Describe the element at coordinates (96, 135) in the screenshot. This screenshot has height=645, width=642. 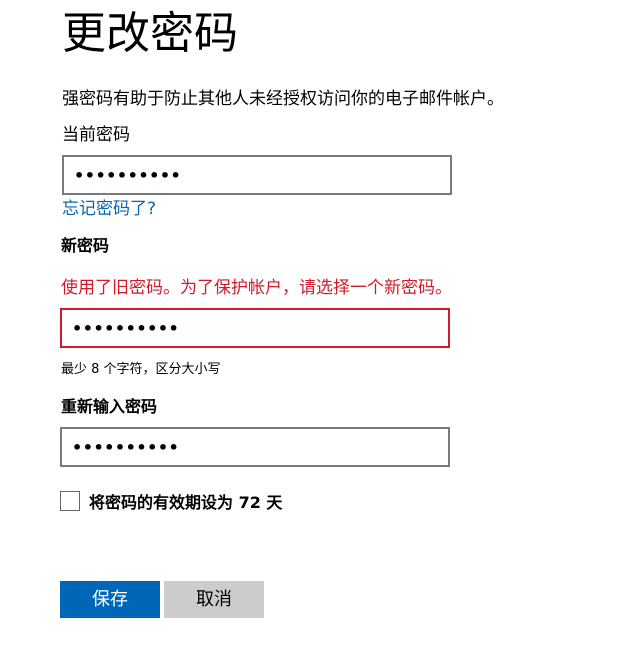
I see `current-password-label: 当前密码` at that location.